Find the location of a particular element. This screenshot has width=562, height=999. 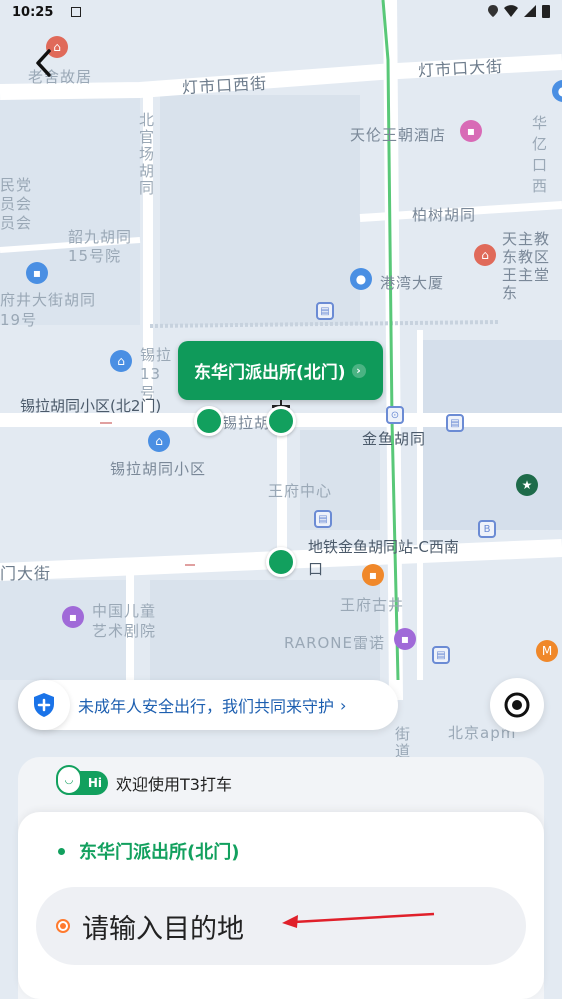

target-icon is located at coordinates (517, 705).